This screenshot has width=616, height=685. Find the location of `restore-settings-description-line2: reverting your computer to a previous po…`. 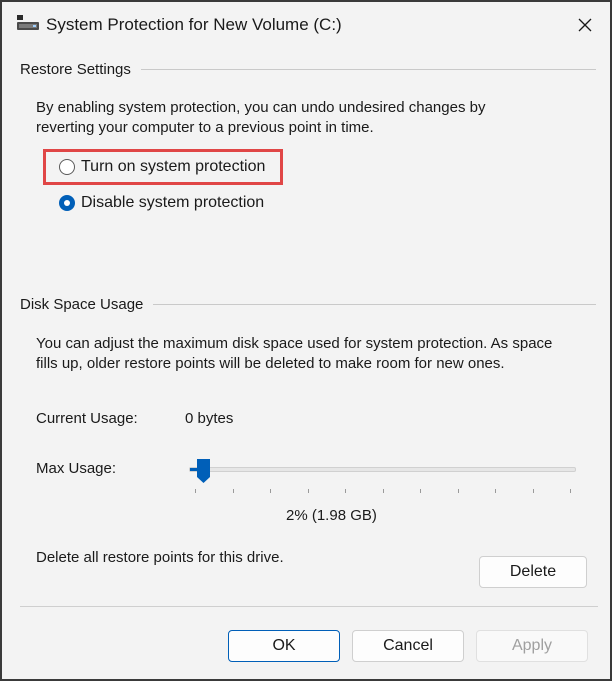

restore-settings-description-line2: reverting your computer to a previous po… is located at coordinates (205, 127).